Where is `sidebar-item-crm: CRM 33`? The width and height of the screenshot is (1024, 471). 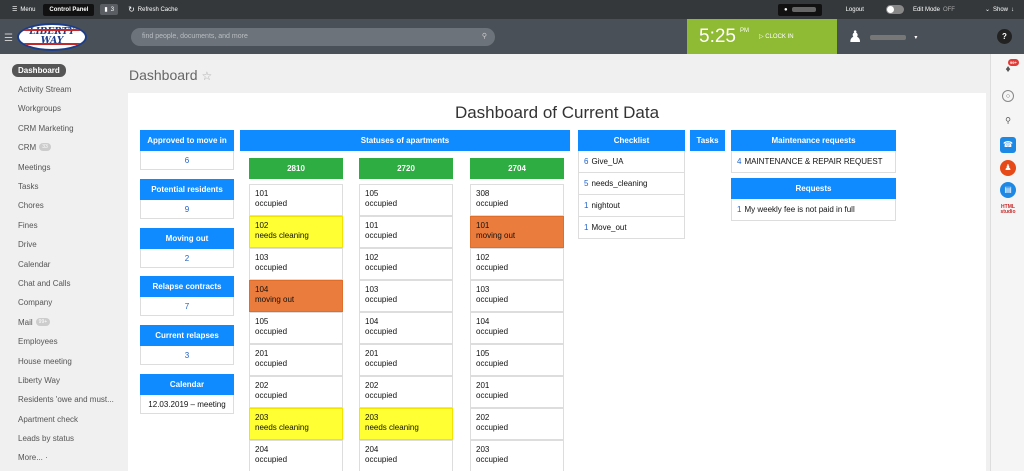
sidebar-item-crm: CRM 33 is located at coordinates (34, 147).